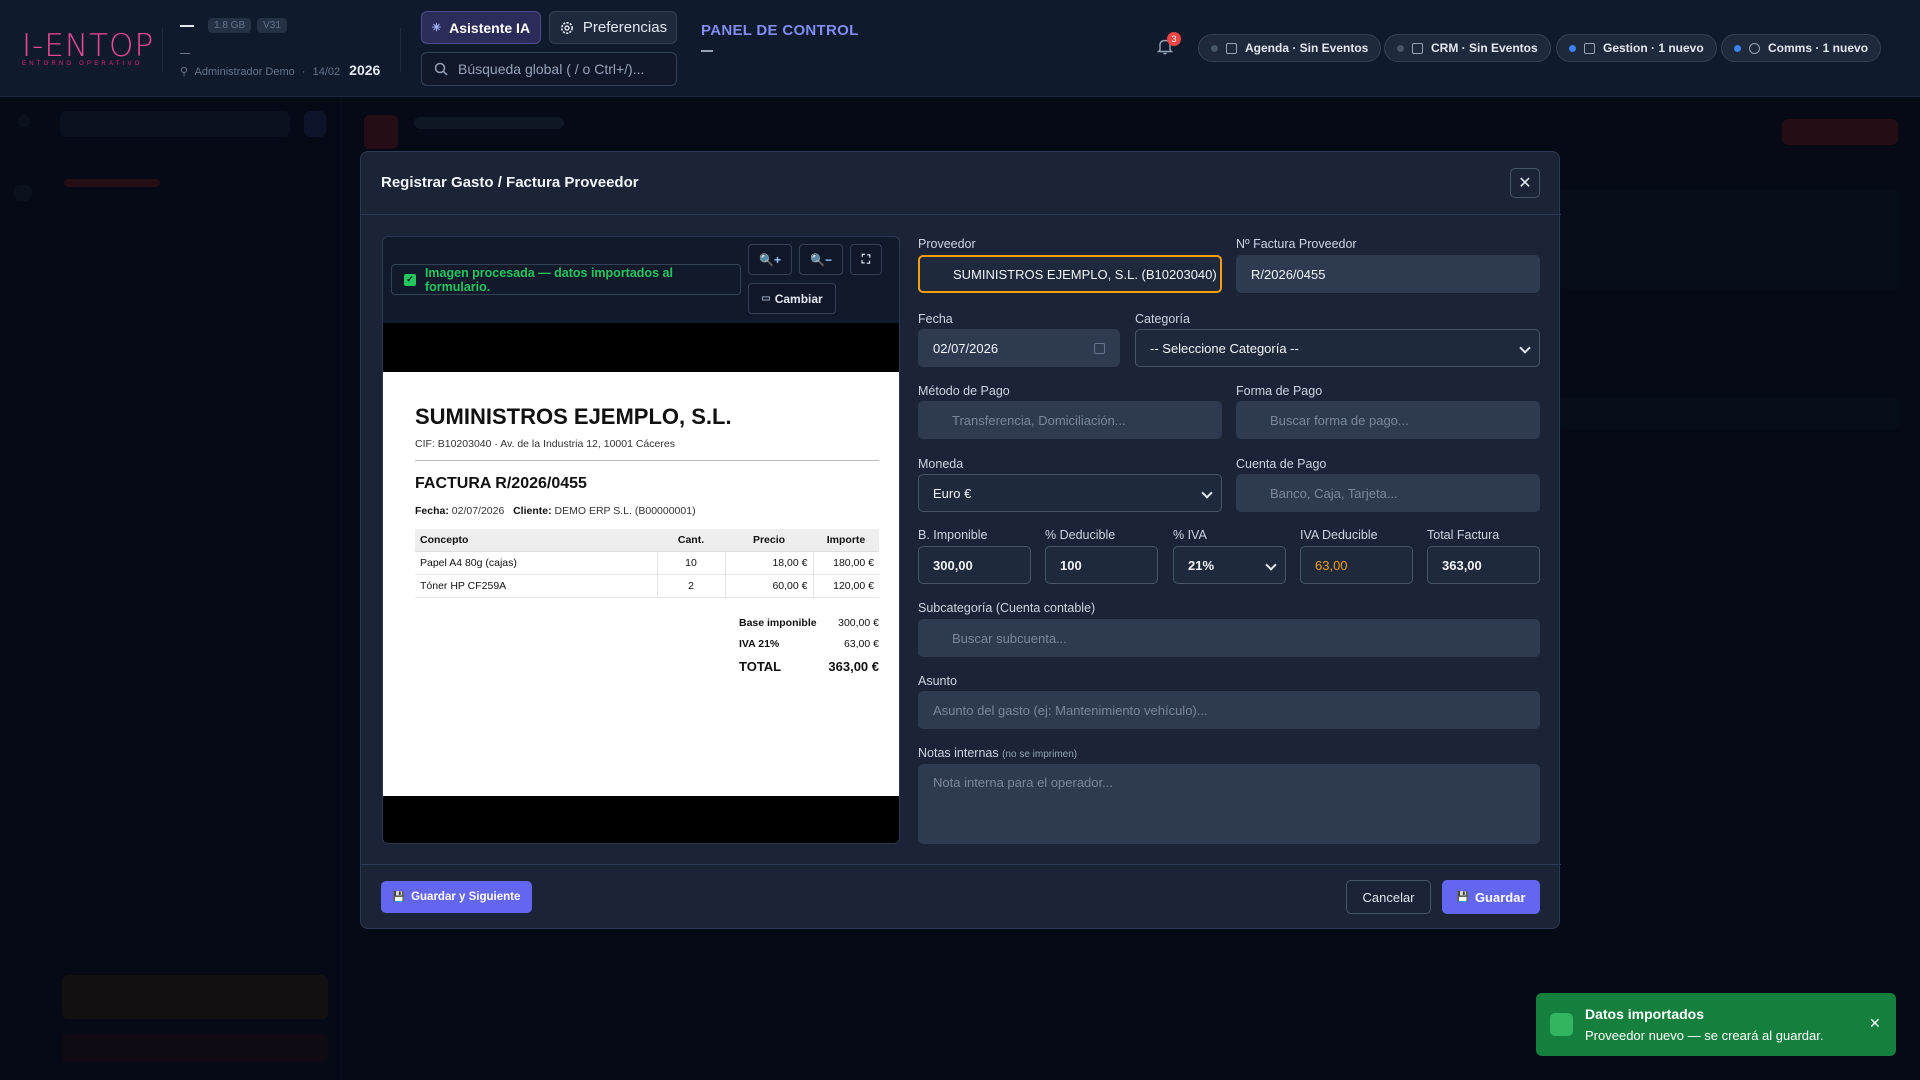 This screenshot has height=1080, width=1920. I want to click on chip-comms: Comms · 1 nuevo, so click(1801, 48).